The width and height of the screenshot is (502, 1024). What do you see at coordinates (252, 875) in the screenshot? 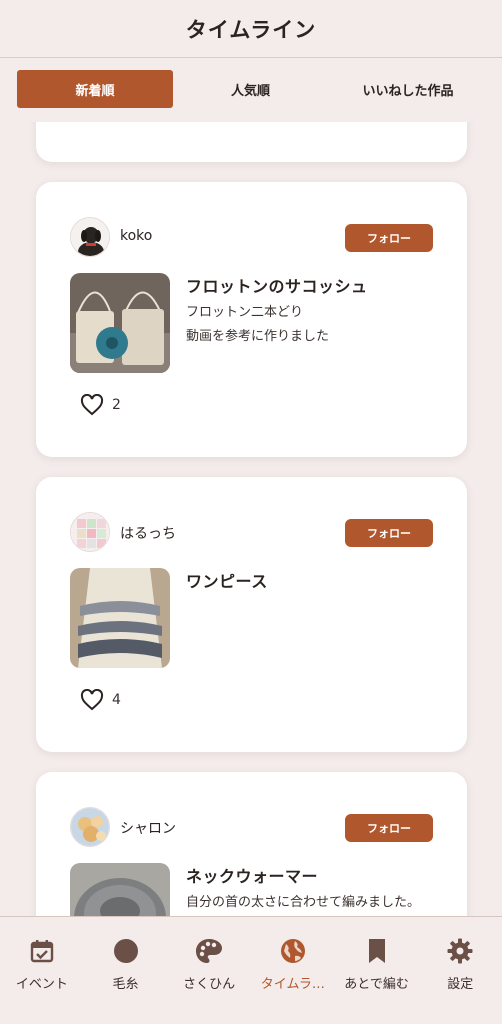
I see `post-title: ネックウォーマー` at bounding box center [252, 875].